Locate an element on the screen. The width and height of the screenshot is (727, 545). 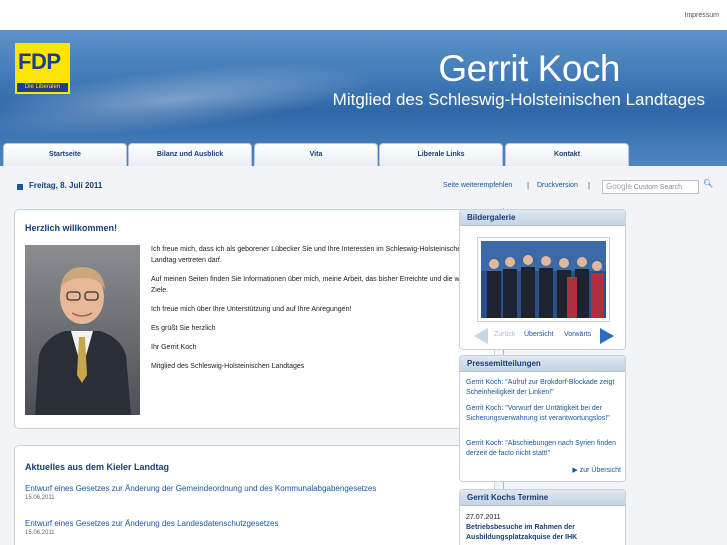
portrait-photo is located at coordinates (82, 330).